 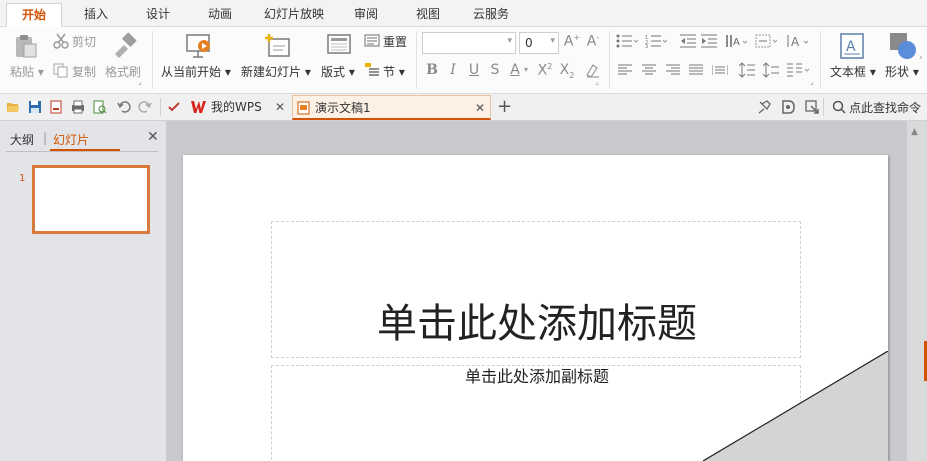 I want to click on layout-button: 版式 ▾, so click(x=338, y=71).